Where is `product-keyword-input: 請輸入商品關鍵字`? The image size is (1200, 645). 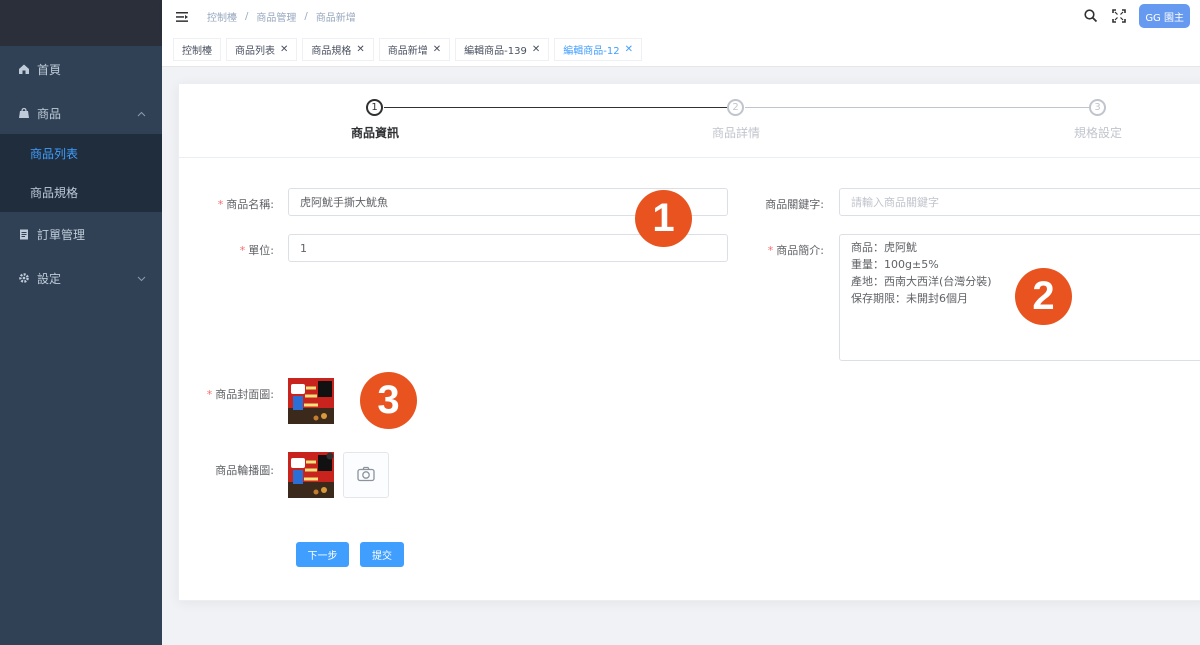
product-keyword-input: 請輸入商品關鍵字 is located at coordinates (1019, 202).